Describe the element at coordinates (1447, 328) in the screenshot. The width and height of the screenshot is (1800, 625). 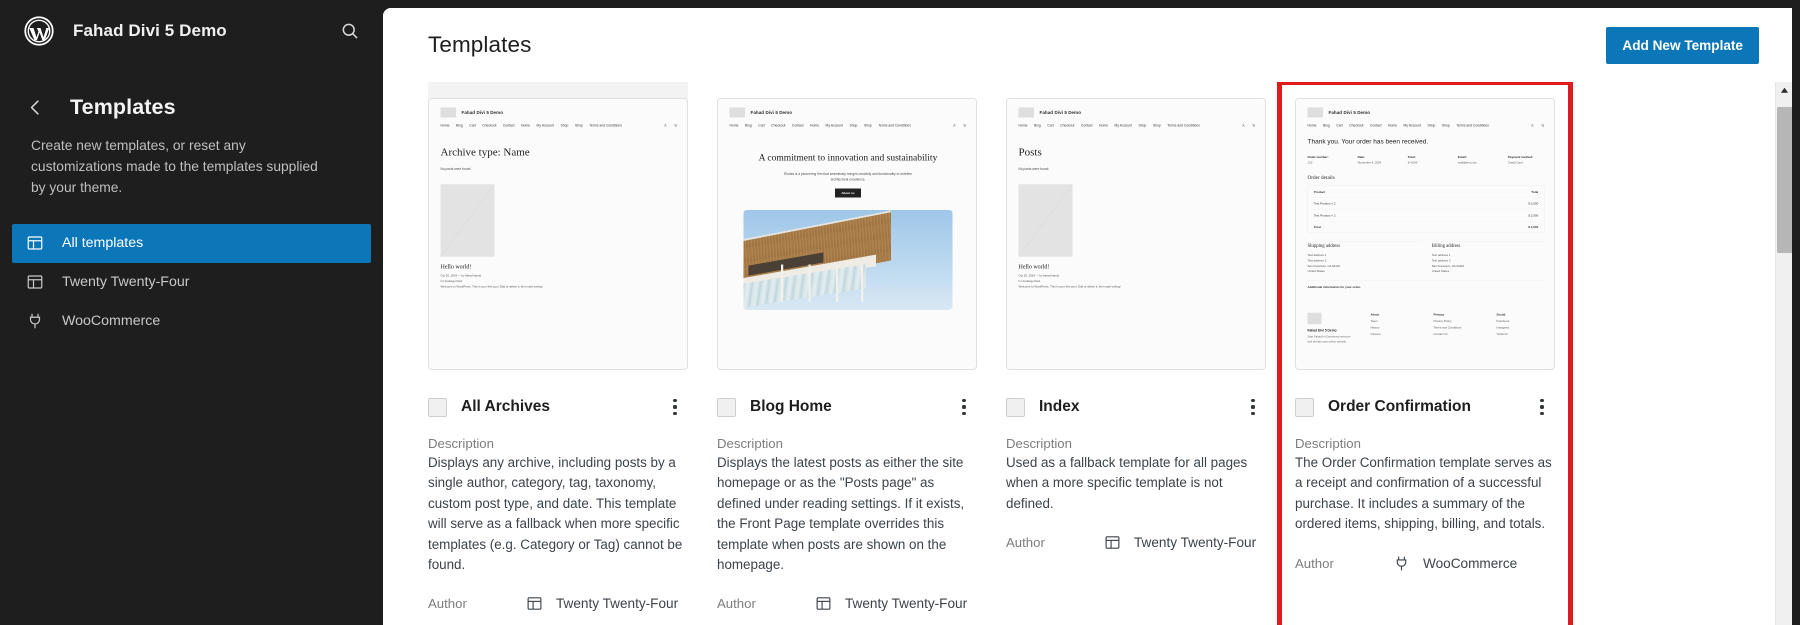
I see `footer-link: Terms and Conditions` at that location.